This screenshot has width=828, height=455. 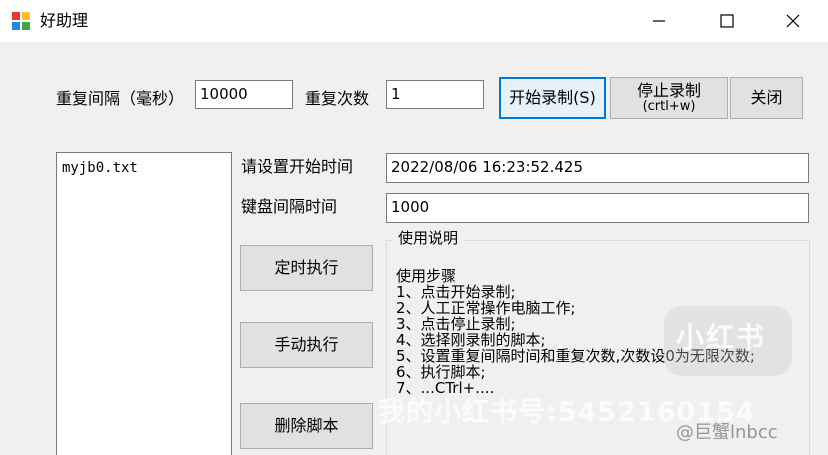 What do you see at coordinates (597, 168) in the screenshot?
I see `start-time-input: 2022/08/06 16:23:52.425` at bounding box center [597, 168].